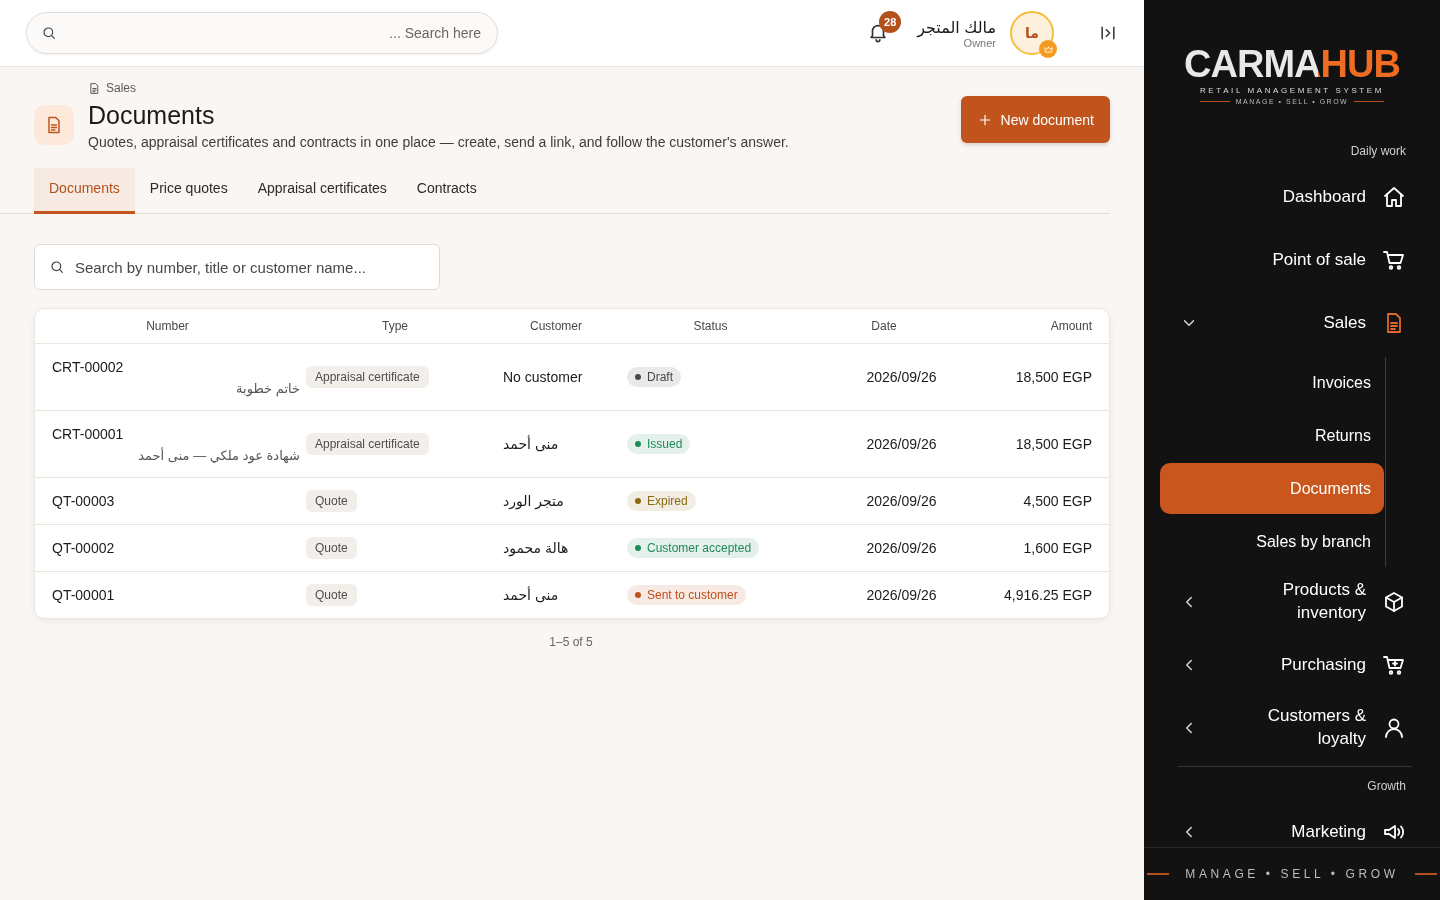  What do you see at coordinates (322, 191) in the screenshot?
I see `tab: Appraisal certificates` at bounding box center [322, 191].